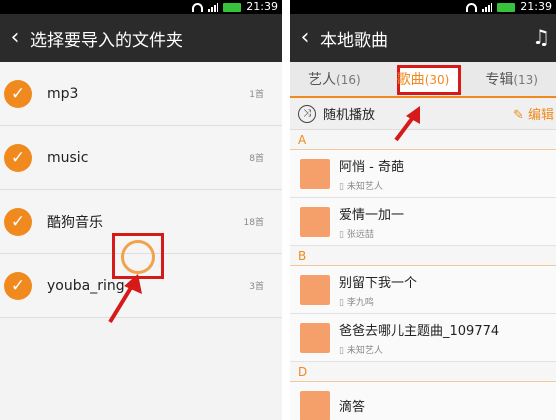 This screenshot has width=556, height=420. I want to click on song-title: 滴答, so click(352, 407).